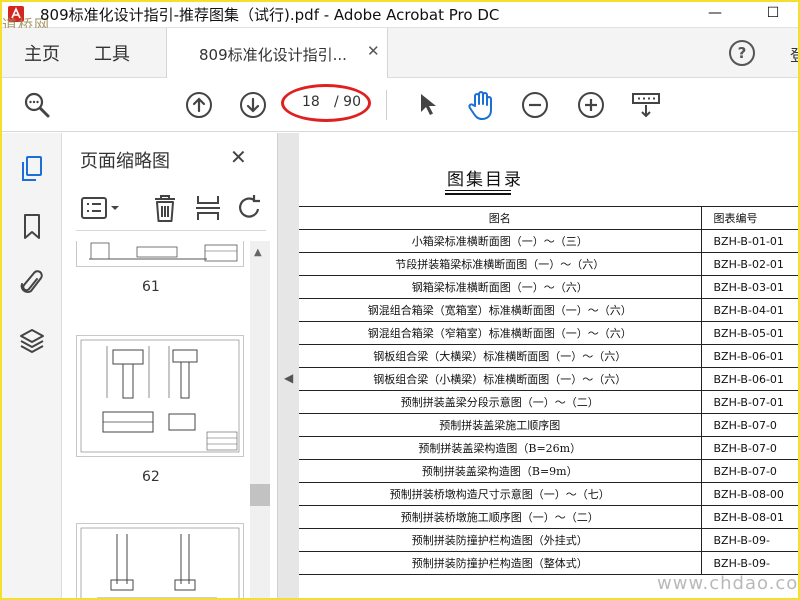  I want to click on drawing-code-cell: BZH-B-07-01, so click(750, 402).